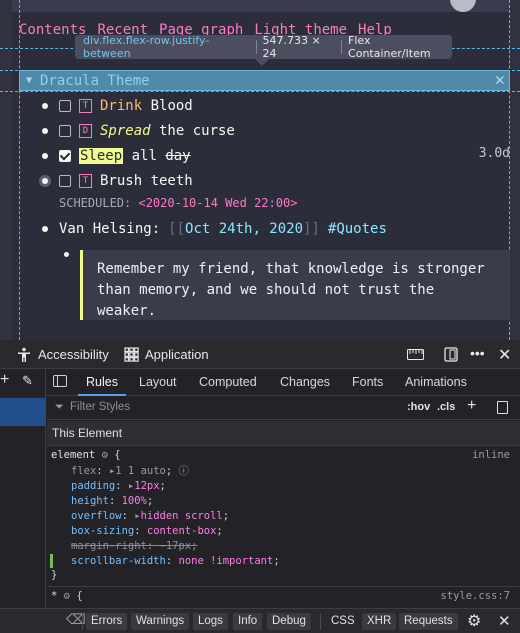 The image size is (520, 633). Describe the element at coordinates (451, 354) in the screenshot. I see `dock-side-icon` at that location.